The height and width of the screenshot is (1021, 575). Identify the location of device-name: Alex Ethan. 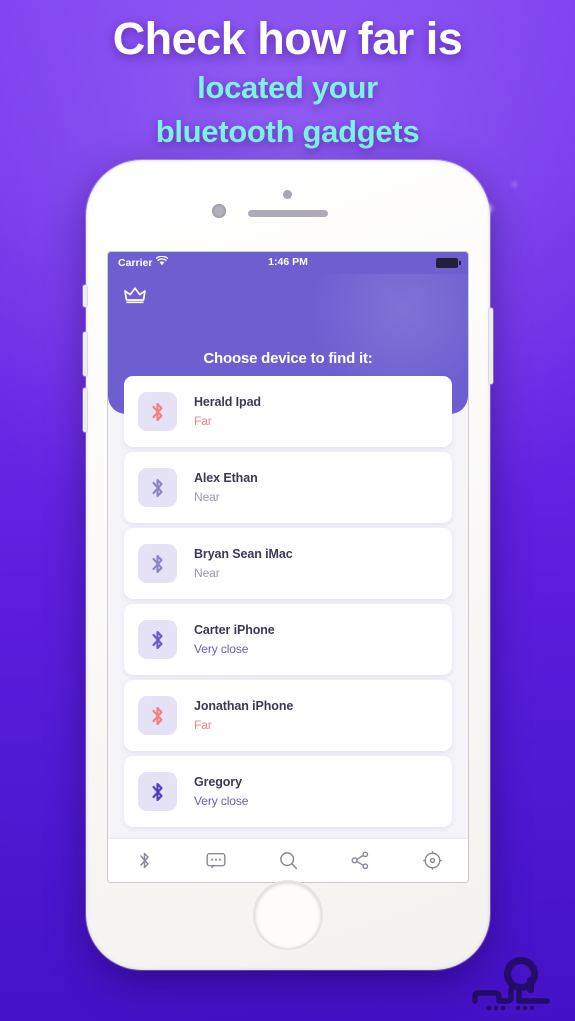
(226, 478).